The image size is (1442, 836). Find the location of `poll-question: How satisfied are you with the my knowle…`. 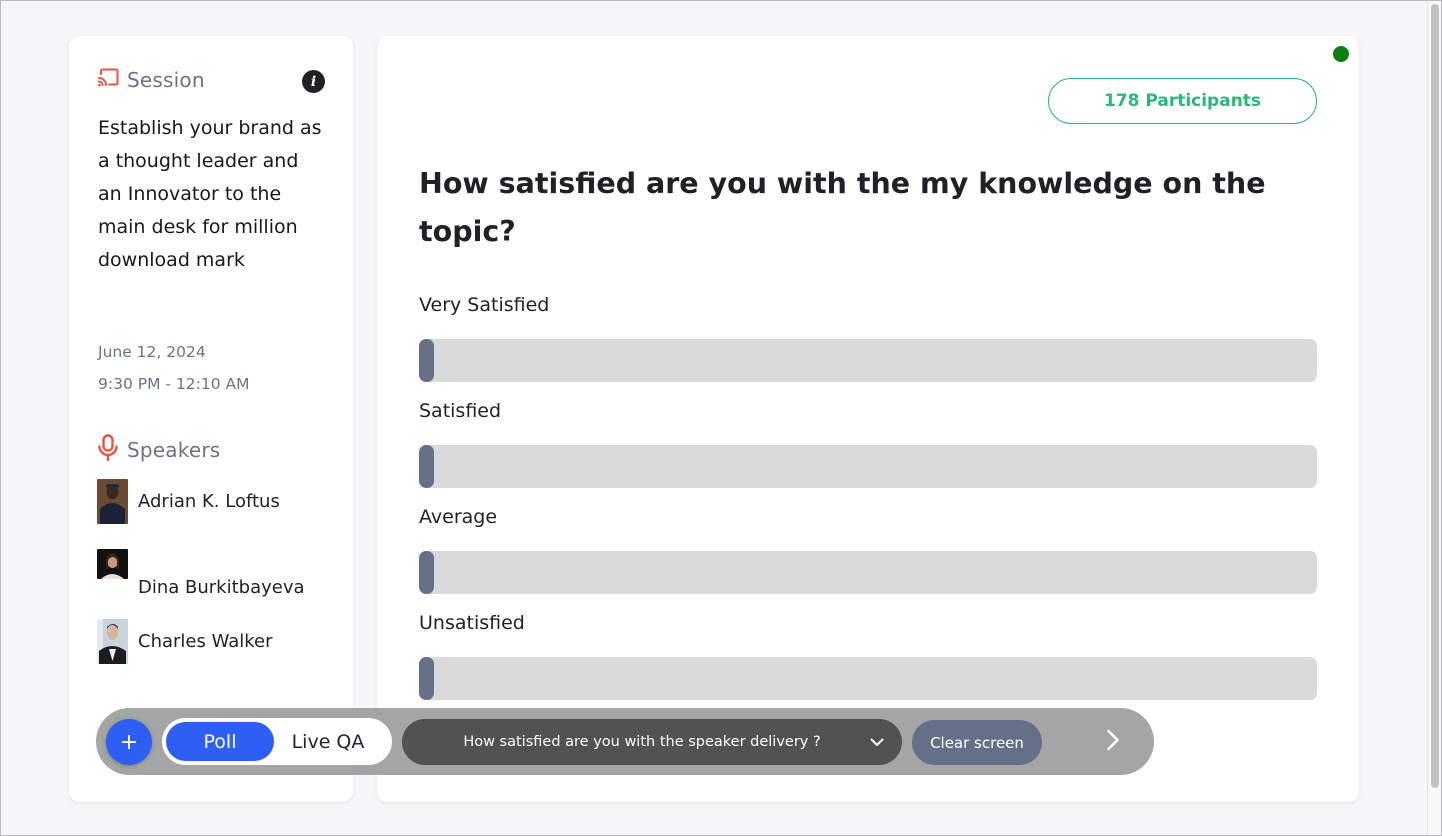

poll-question: How satisfied are you with the my knowle… is located at coordinates (842, 207).